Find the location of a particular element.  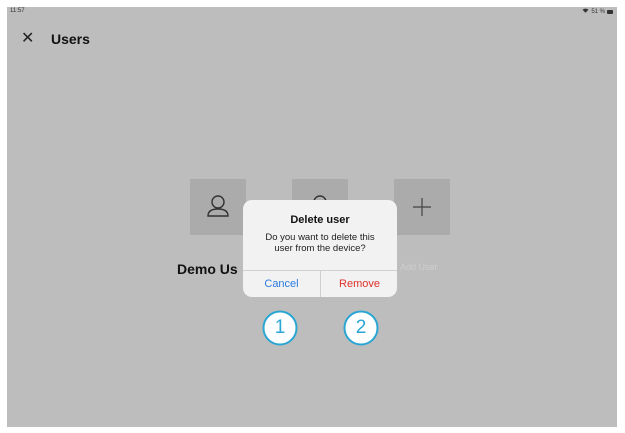

battery-percent: 51 % is located at coordinates (598, 11).